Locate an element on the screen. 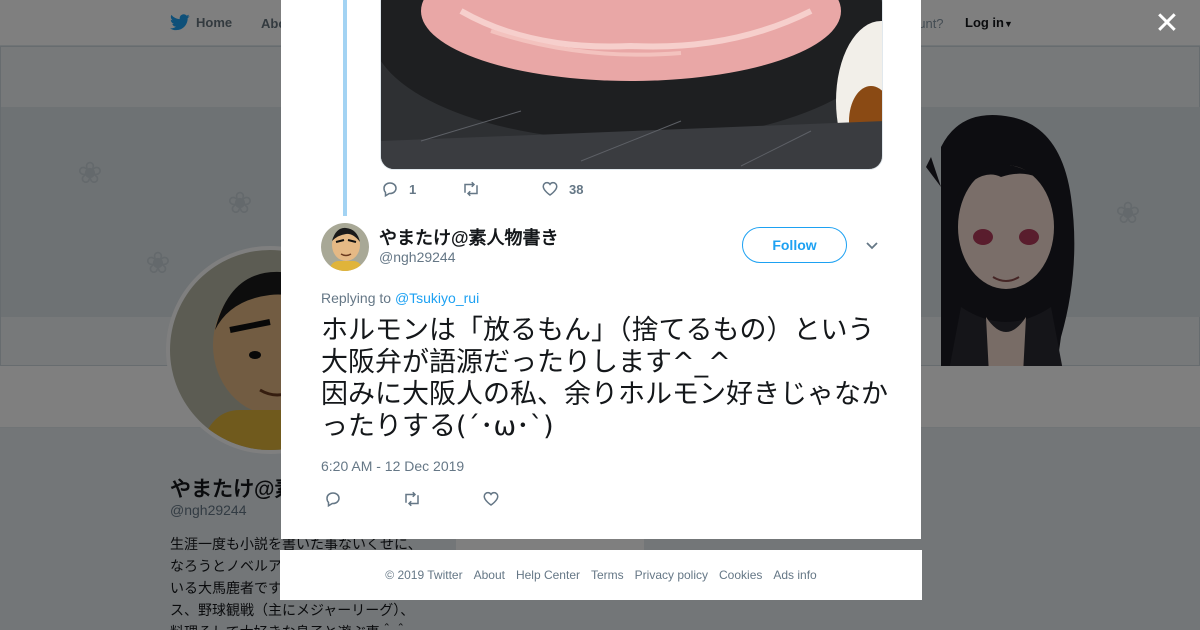 This screenshot has width=1200, height=630. replying-to: Replying to @Tsukiyo_rui is located at coordinates (400, 298).